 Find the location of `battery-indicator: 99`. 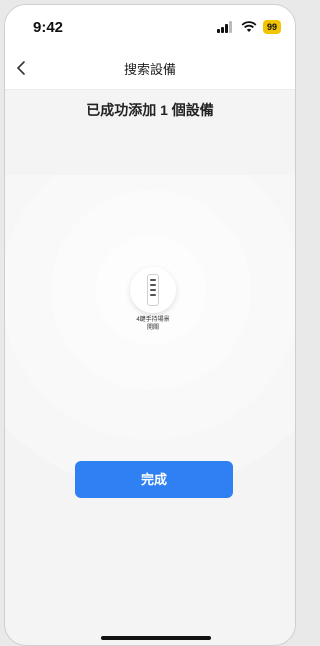

battery-indicator: 99 is located at coordinates (271, 27).